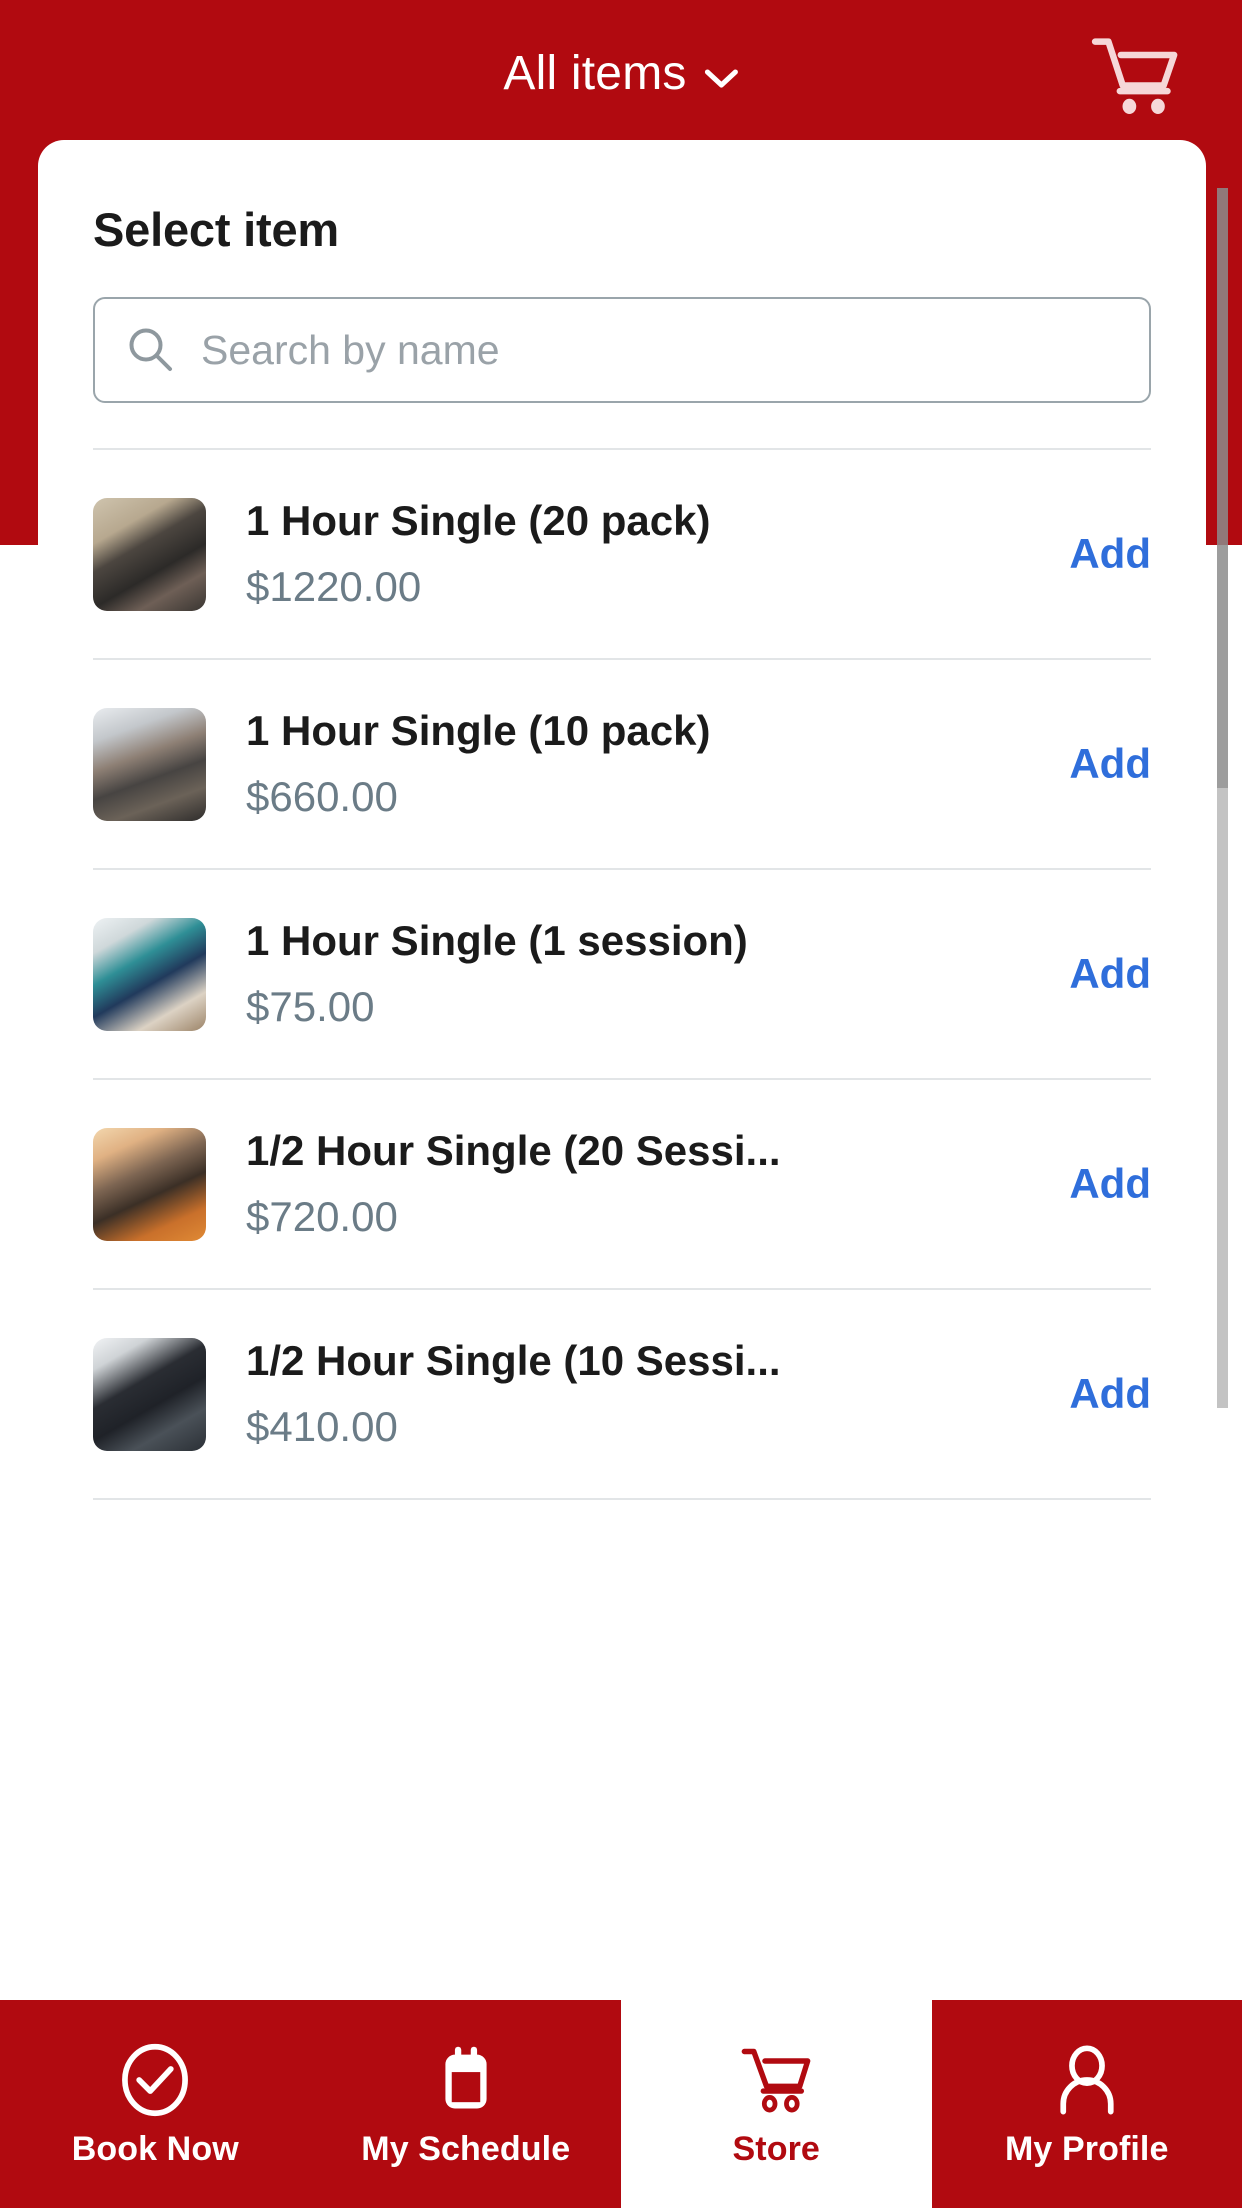 This screenshot has width=1242, height=2208. I want to click on nav-item-my-profile: My Profile, so click(1086, 2104).